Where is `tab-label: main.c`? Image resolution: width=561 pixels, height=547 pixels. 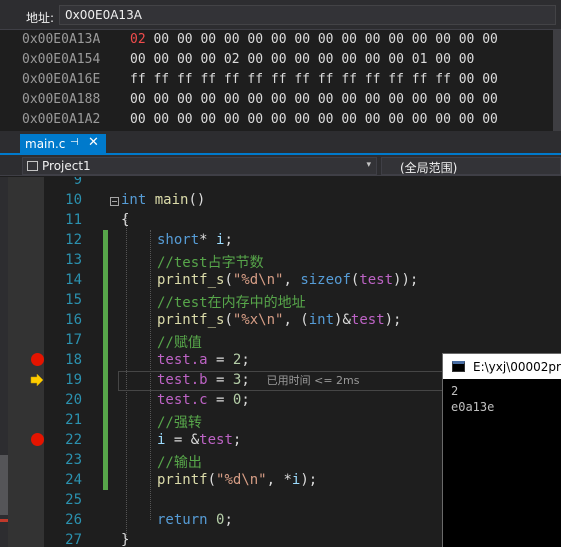
tab-label: main.c is located at coordinates (45, 144).